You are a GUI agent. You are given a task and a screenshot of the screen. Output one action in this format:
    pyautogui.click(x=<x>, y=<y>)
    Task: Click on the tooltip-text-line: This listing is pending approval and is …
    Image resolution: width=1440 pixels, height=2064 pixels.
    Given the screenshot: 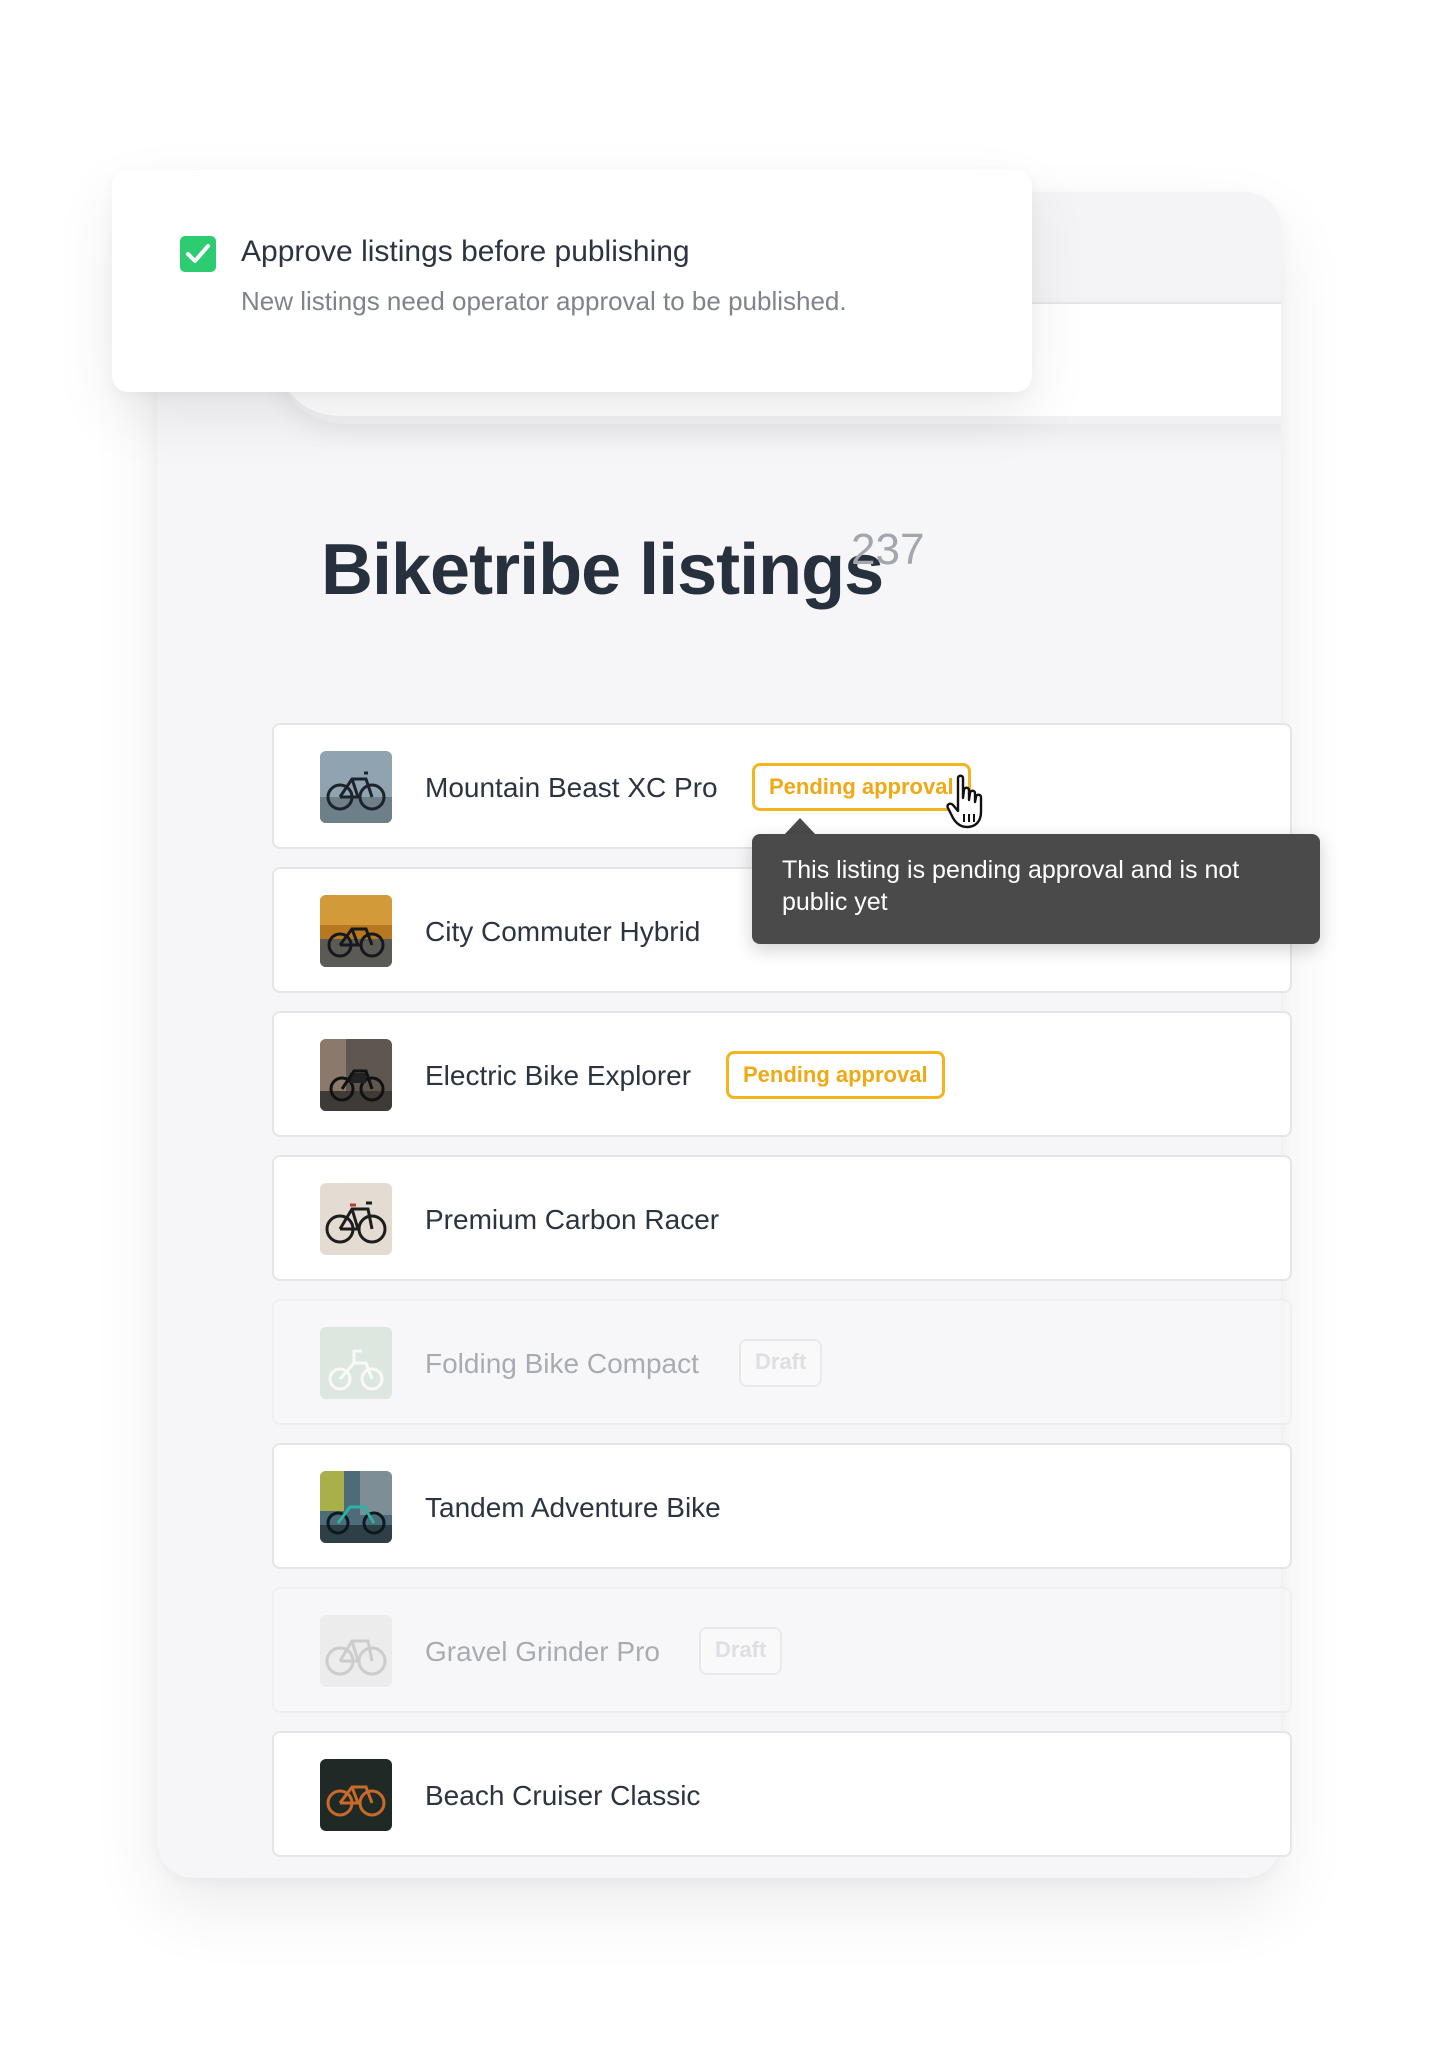 What is the action you would take?
    pyautogui.click(x=1011, y=870)
    